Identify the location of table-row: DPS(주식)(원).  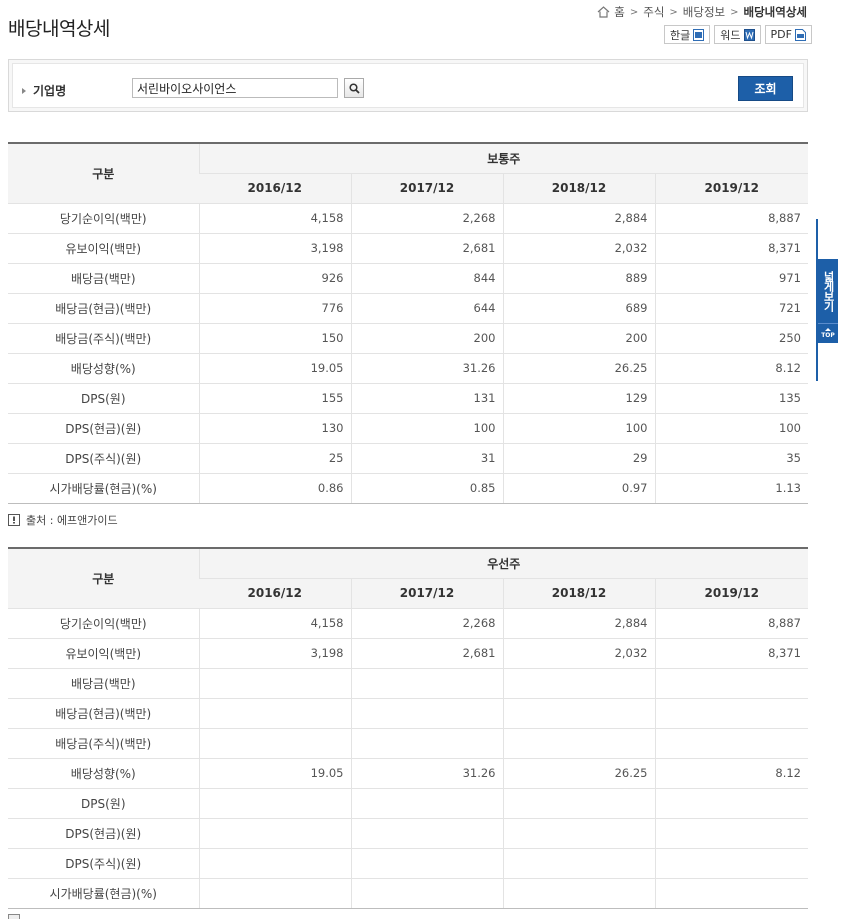
(408, 863).